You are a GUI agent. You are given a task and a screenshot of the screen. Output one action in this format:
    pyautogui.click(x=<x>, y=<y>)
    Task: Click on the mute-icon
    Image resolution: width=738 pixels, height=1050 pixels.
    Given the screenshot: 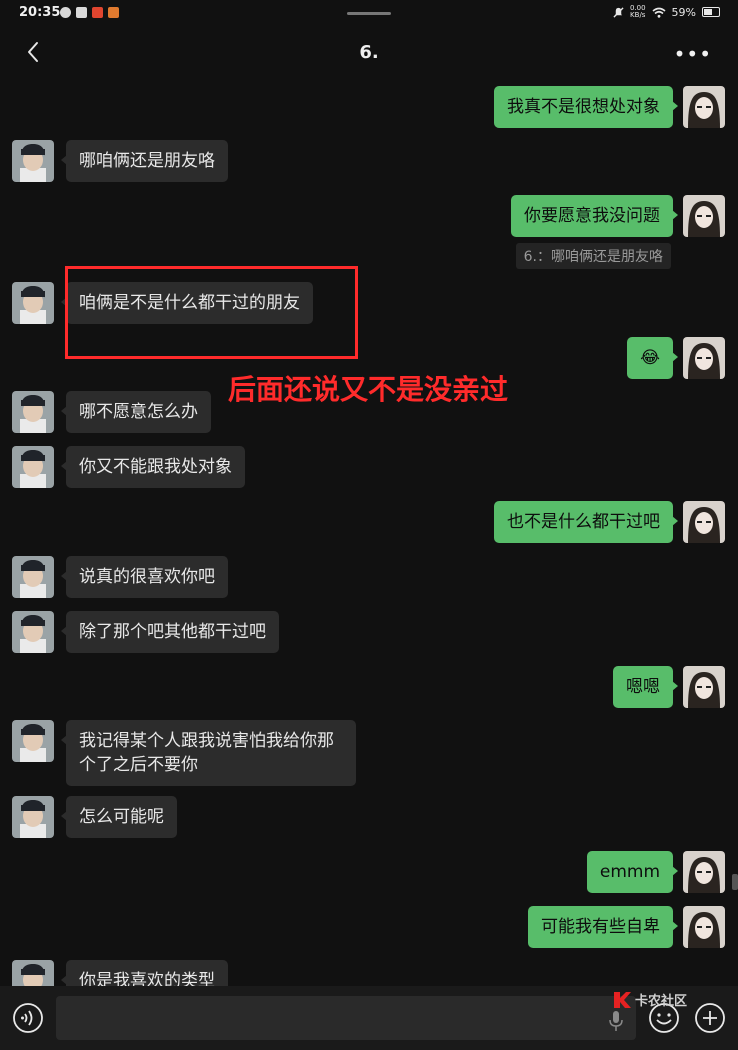 What is the action you would take?
    pyautogui.click(x=618, y=12)
    